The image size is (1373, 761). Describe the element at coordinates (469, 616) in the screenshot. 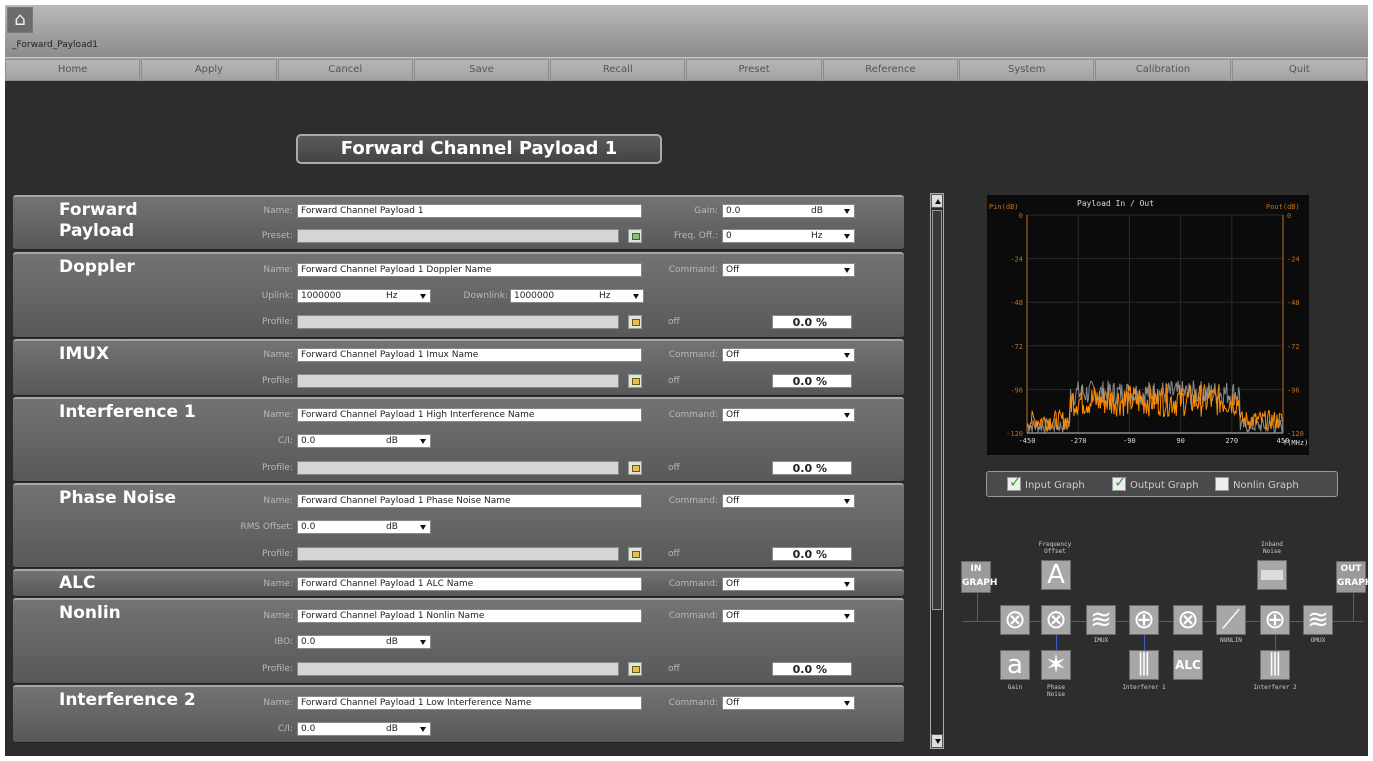

I see `name-field: Forward Channel Payload 1 Nonlin Name` at that location.